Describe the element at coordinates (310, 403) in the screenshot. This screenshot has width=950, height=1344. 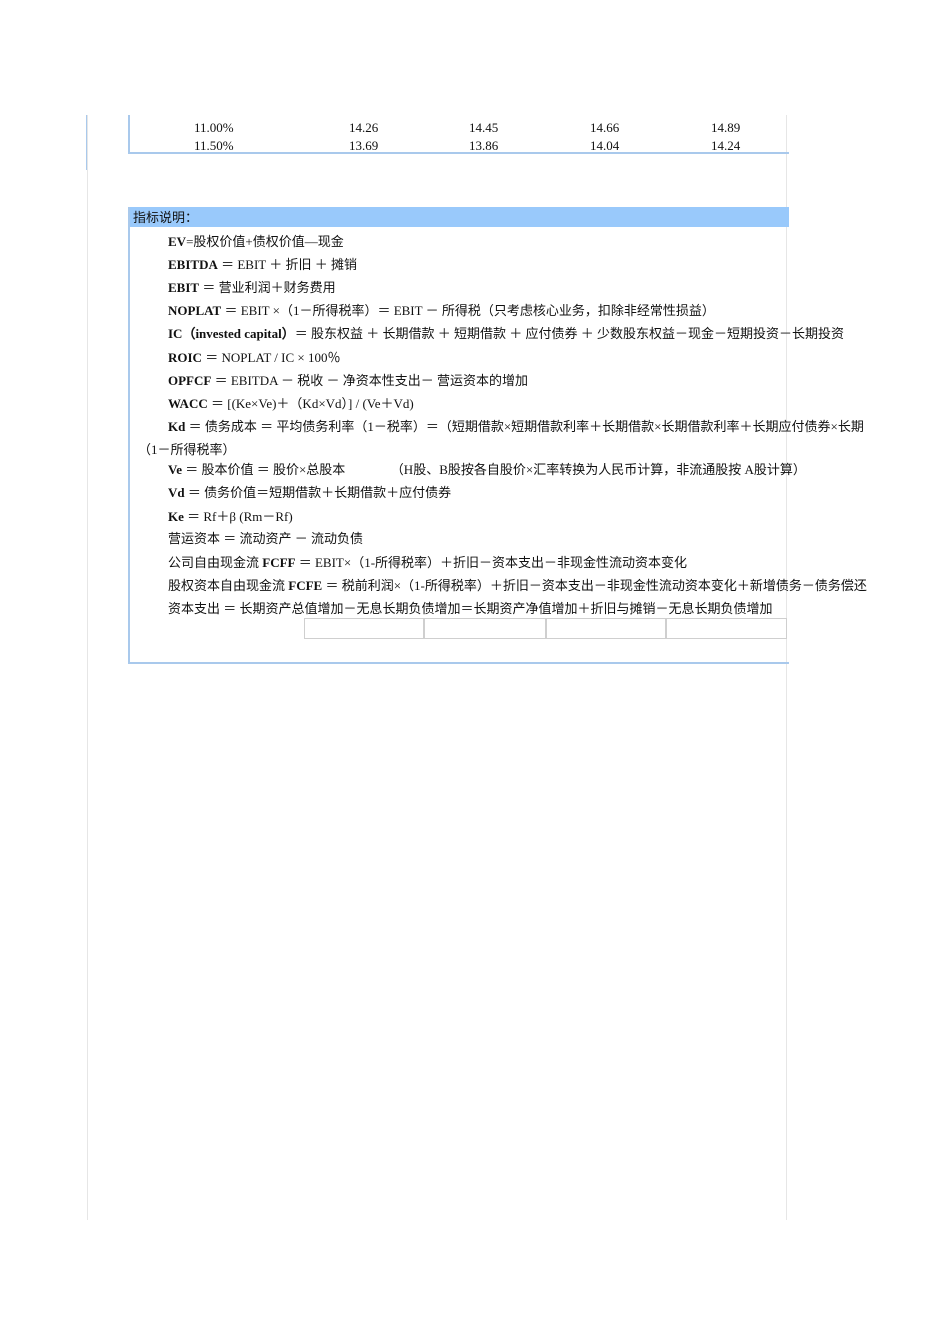
I see `formula-definition: ＝ [(Ke×Ve)＋（Kd×Vd）] / (Ve＋Vd)` at that location.